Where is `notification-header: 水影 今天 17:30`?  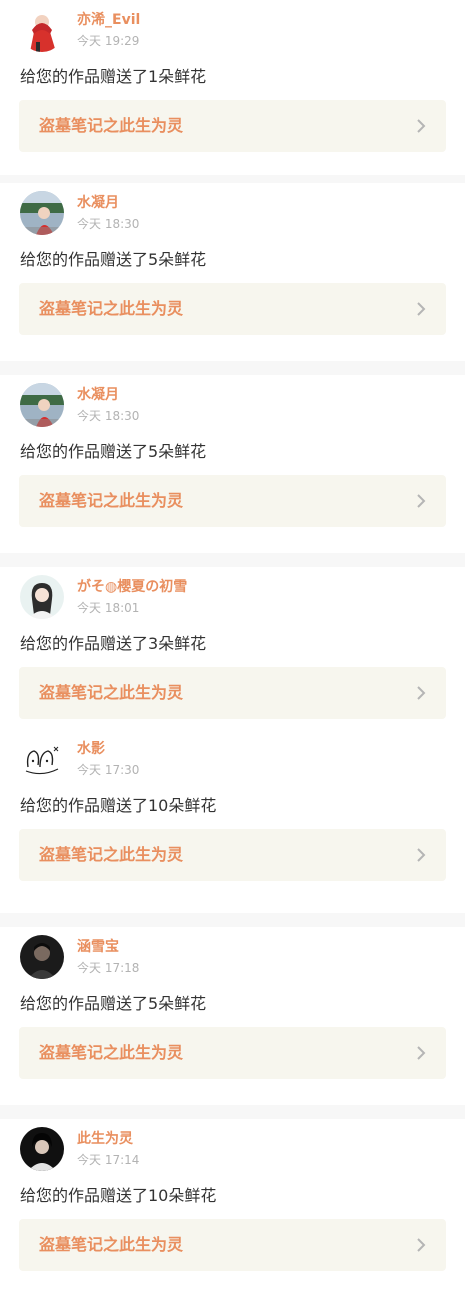 notification-header: 水影 今天 17:30 is located at coordinates (232, 760).